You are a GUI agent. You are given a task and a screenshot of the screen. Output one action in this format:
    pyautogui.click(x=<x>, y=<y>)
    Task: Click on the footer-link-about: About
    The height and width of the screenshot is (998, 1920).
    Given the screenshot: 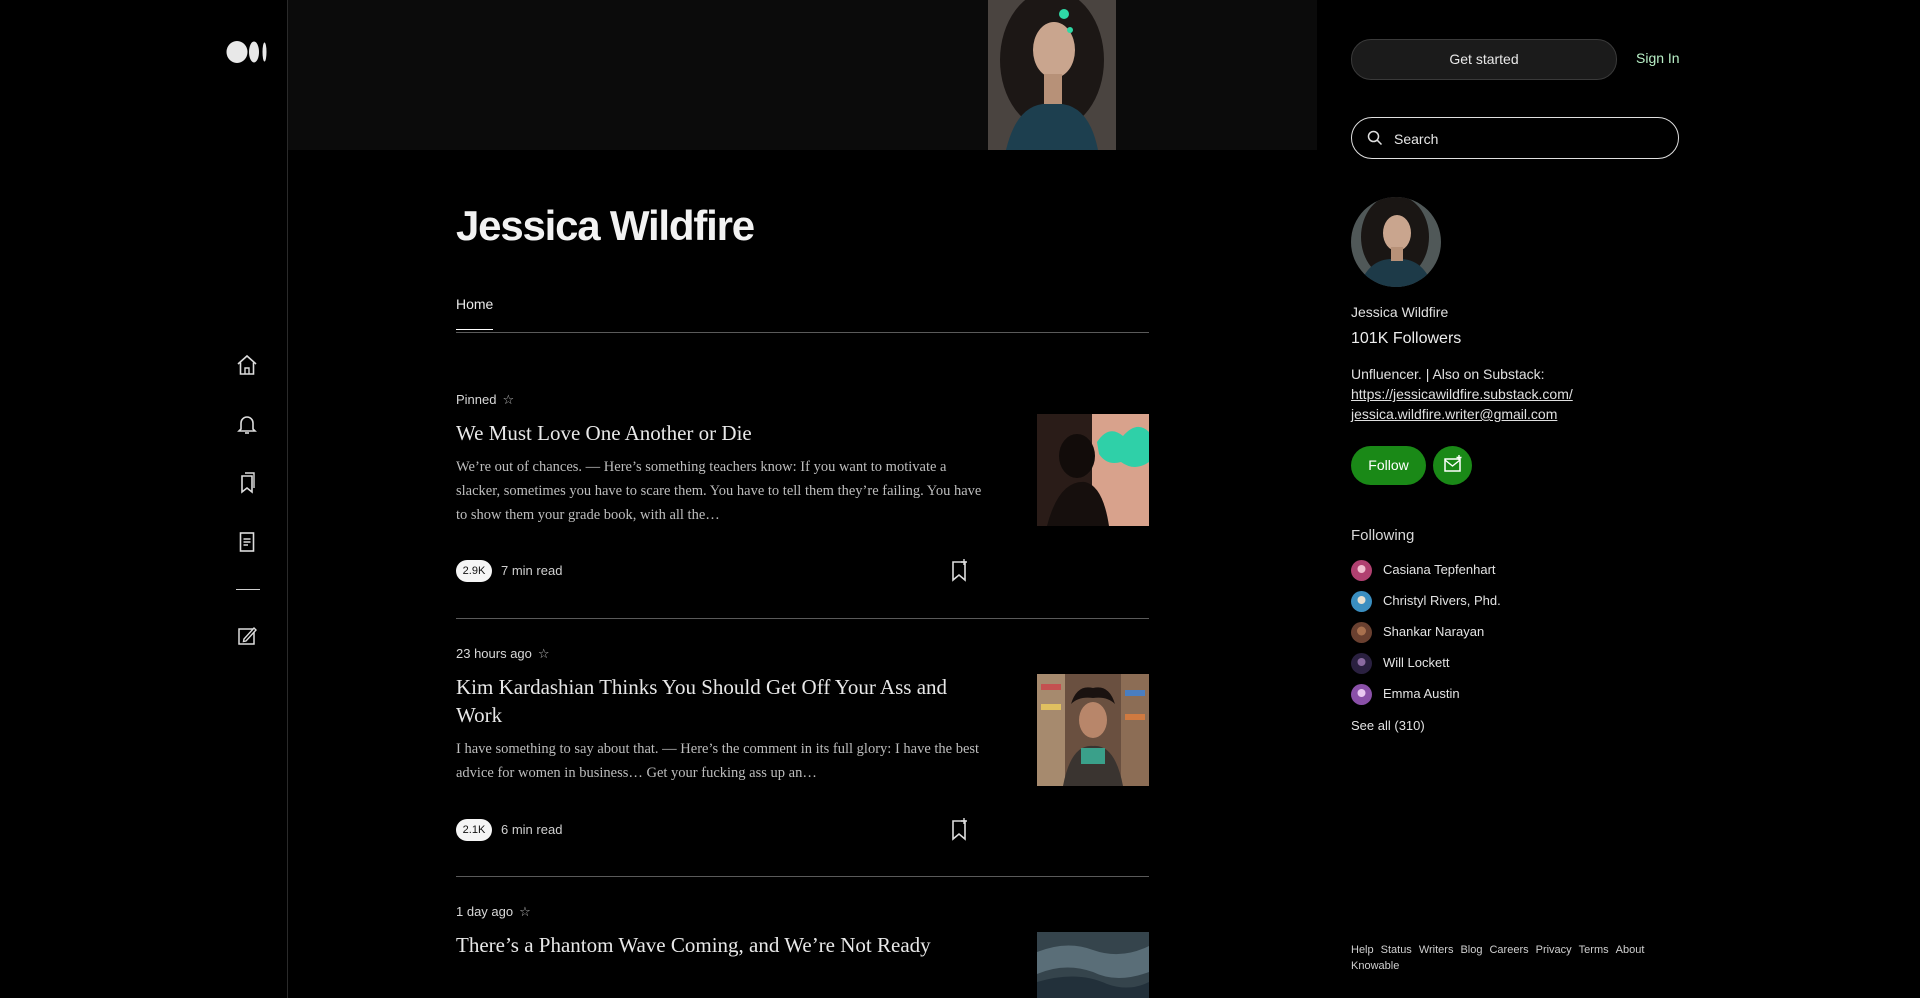 What is the action you would take?
    pyautogui.click(x=1630, y=950)
    